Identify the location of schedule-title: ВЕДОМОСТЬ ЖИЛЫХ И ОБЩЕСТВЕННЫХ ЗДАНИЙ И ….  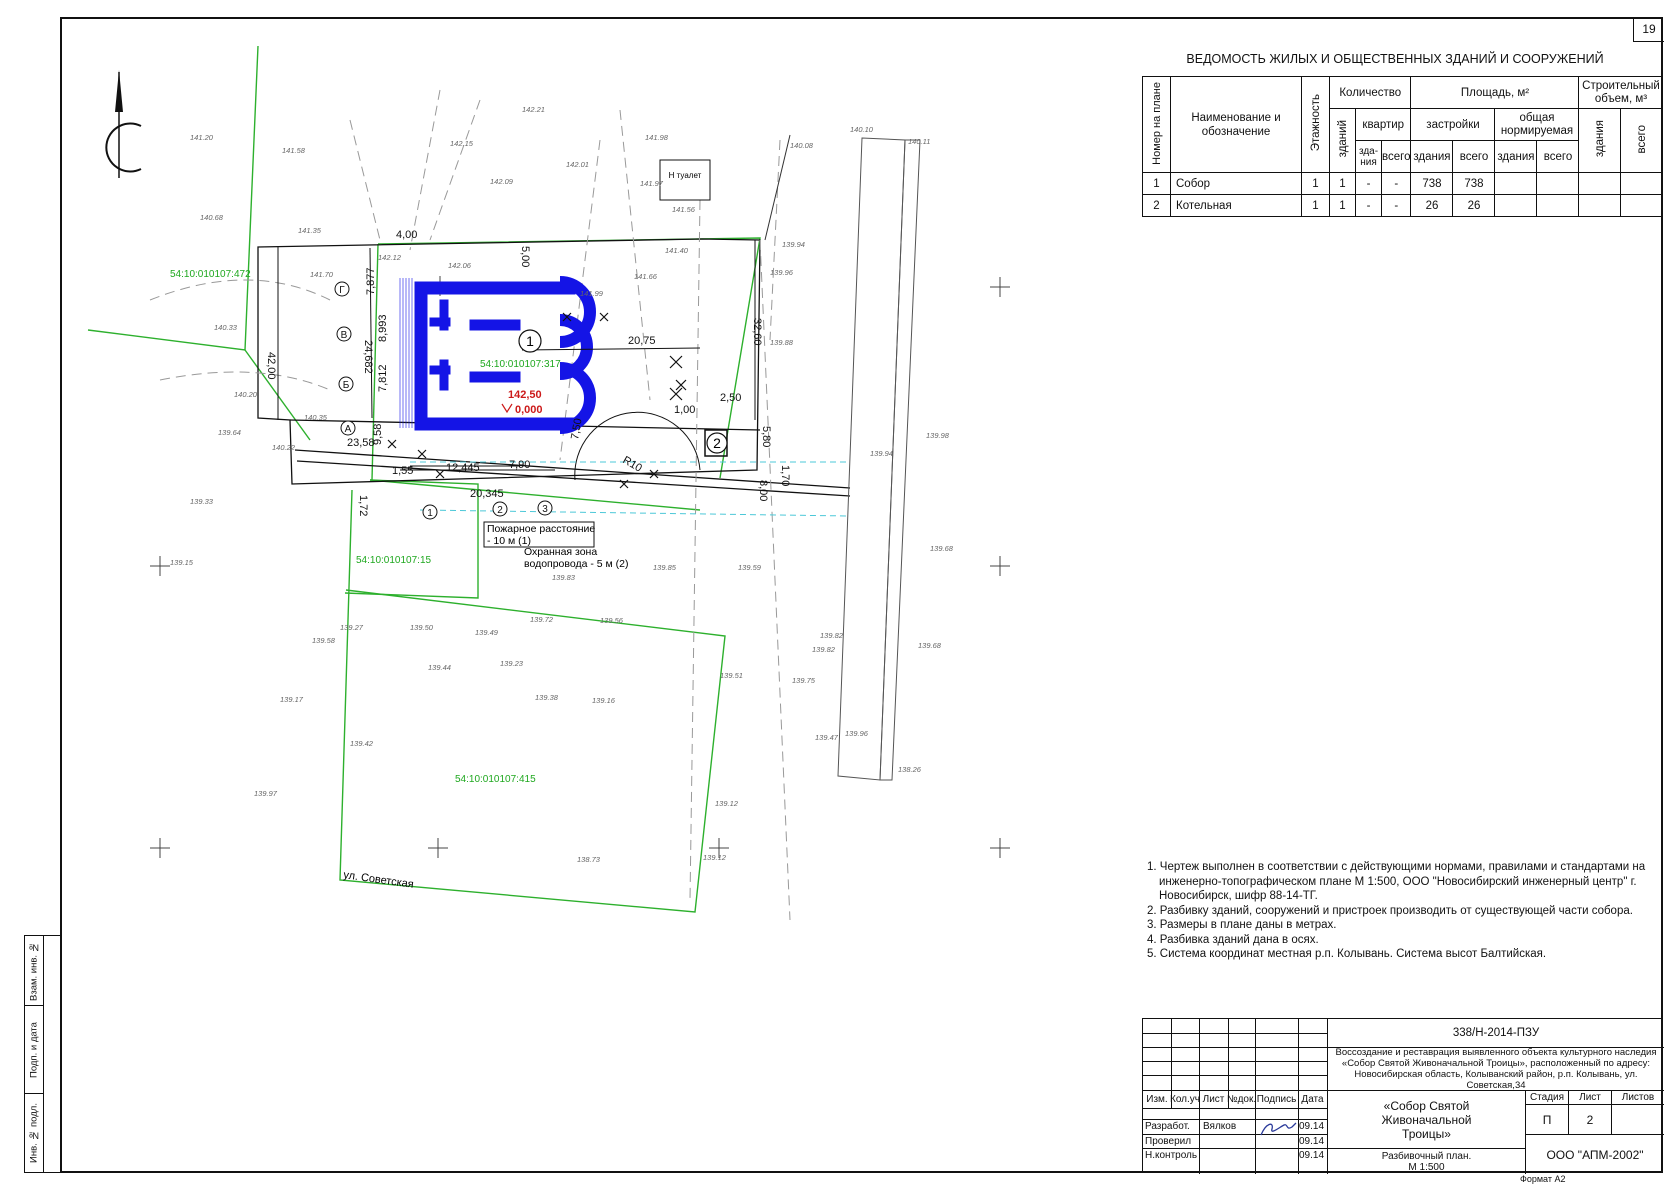
(1395, 59).